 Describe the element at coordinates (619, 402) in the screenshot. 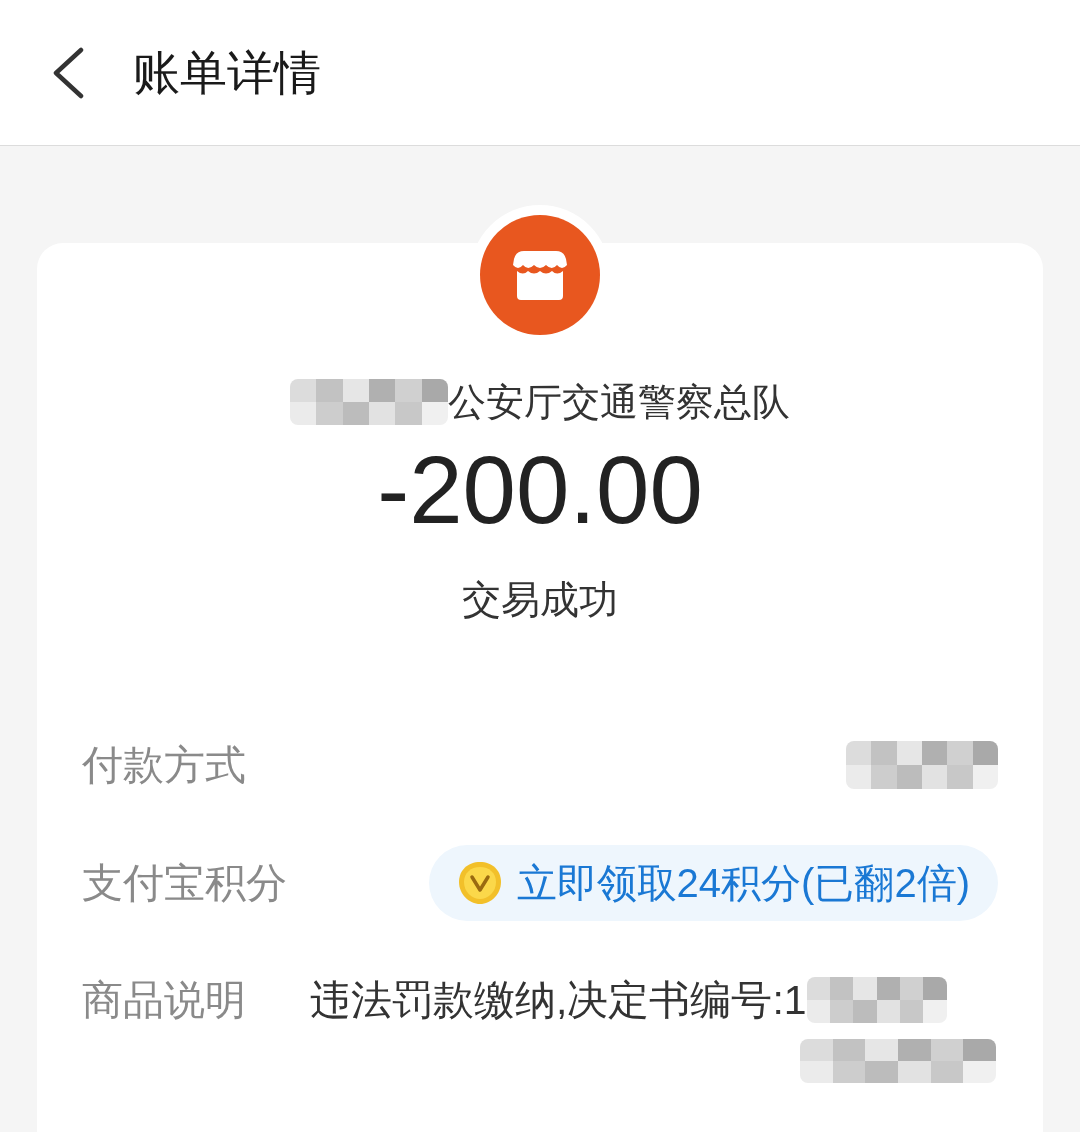

I see `merchant-name: 公安厅交通警察总队` at that location.